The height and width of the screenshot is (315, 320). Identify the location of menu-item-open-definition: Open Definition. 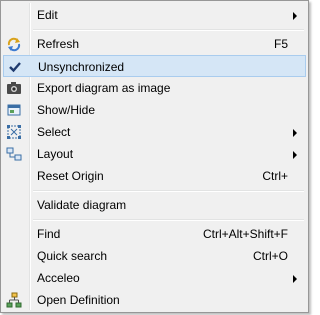
(154, 300).